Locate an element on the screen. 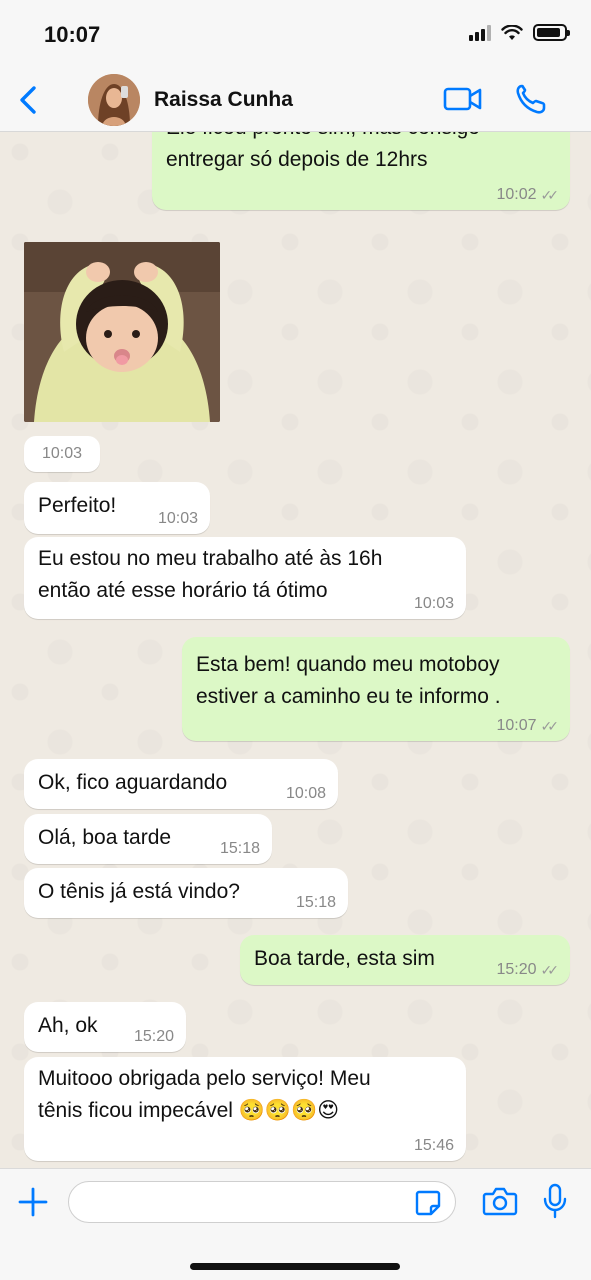 Image resolution: width=591 pixels, height=1280 pixels. message-incoming: Ah, ok 15:20 is located at coordinates (105, 1027).